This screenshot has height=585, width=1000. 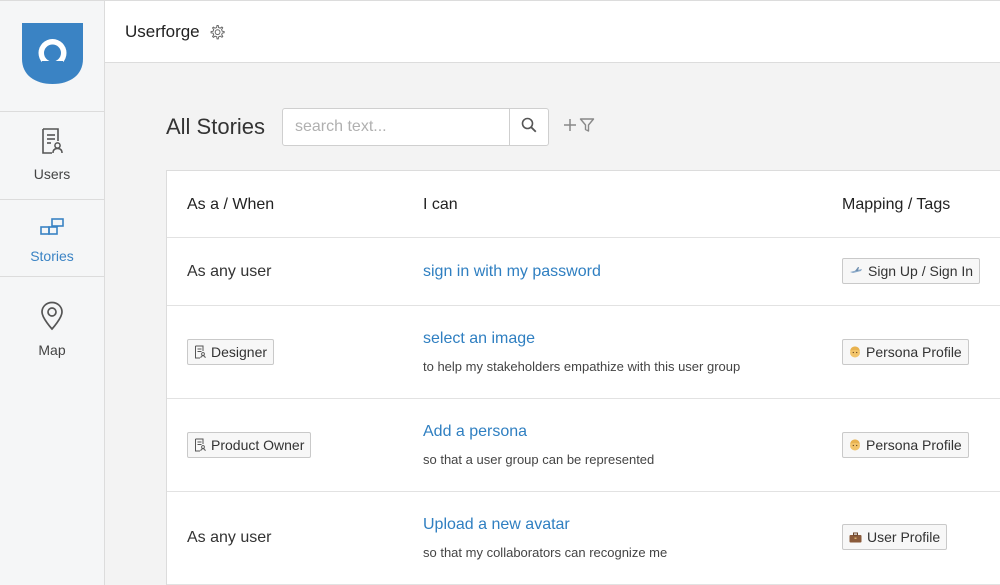 I want to click on actor-chip: Designer, so click(x=231, y=352).